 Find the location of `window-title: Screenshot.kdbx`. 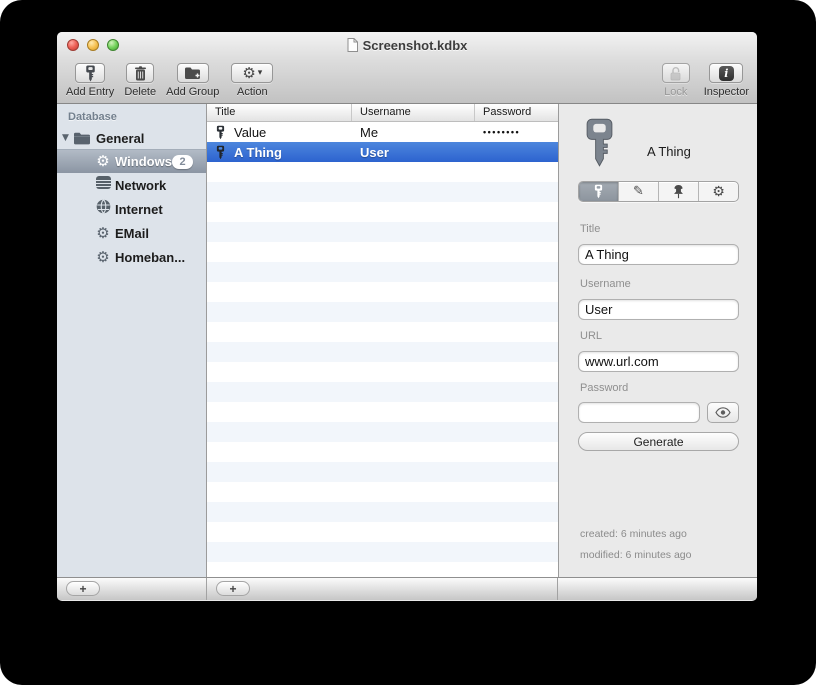

window-title: Screenshot.kdbx is located at coordinates (407, 45).